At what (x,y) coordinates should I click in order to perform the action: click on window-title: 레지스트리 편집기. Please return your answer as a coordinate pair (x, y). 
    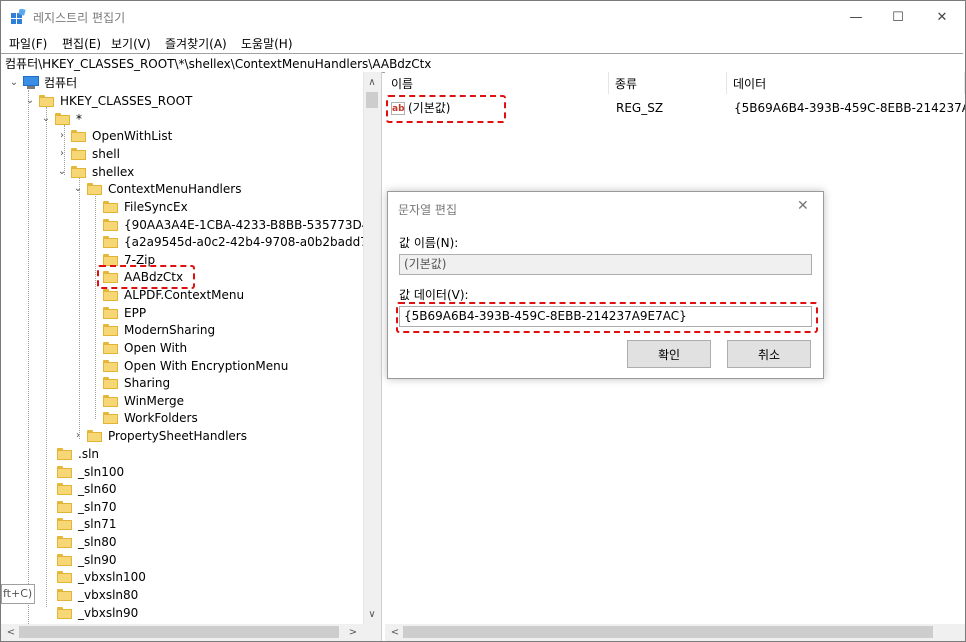
    Looking at the image, I should click on (79, 18).